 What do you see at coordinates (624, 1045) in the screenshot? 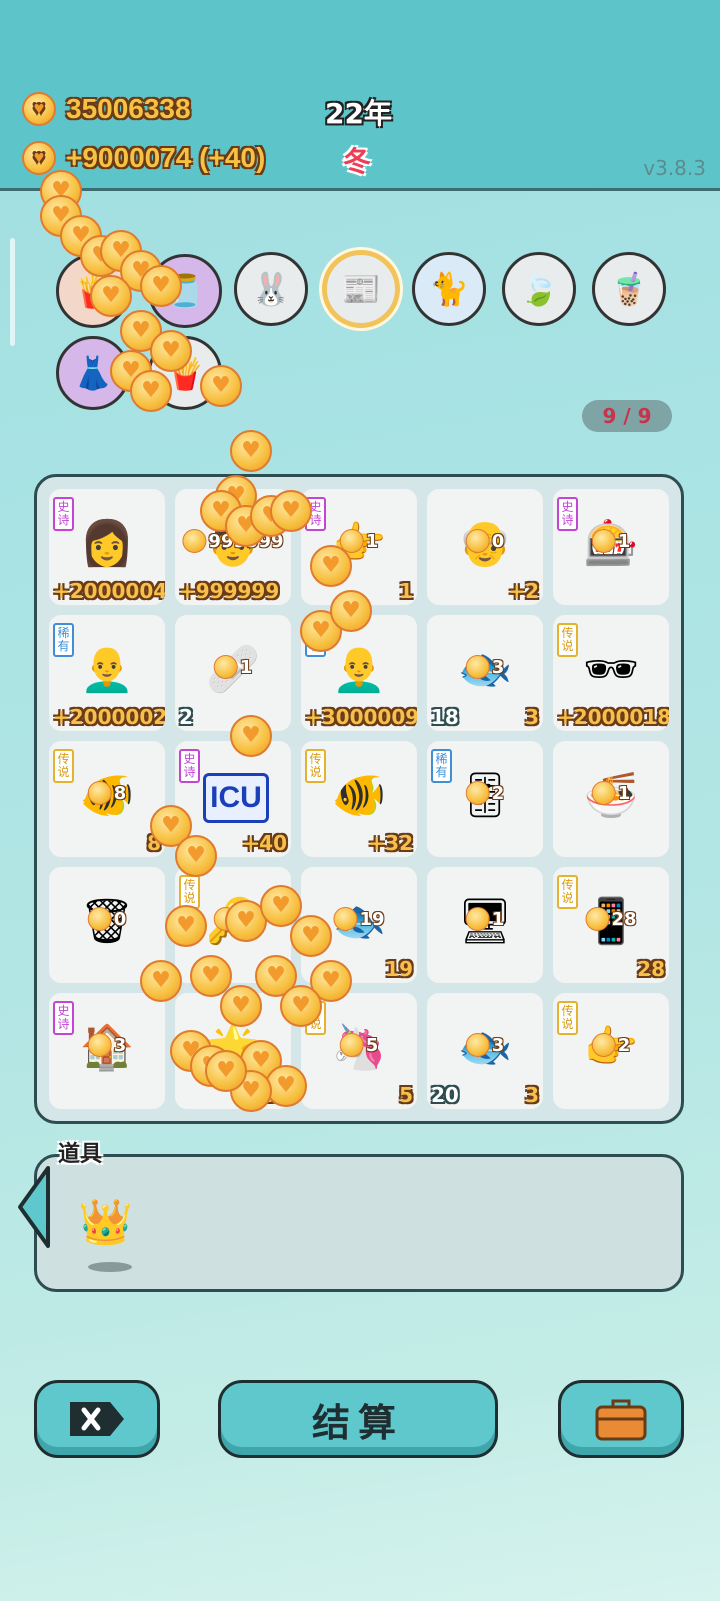
I see `coin-gain-value: 2` at bounding box center [624, 1045].